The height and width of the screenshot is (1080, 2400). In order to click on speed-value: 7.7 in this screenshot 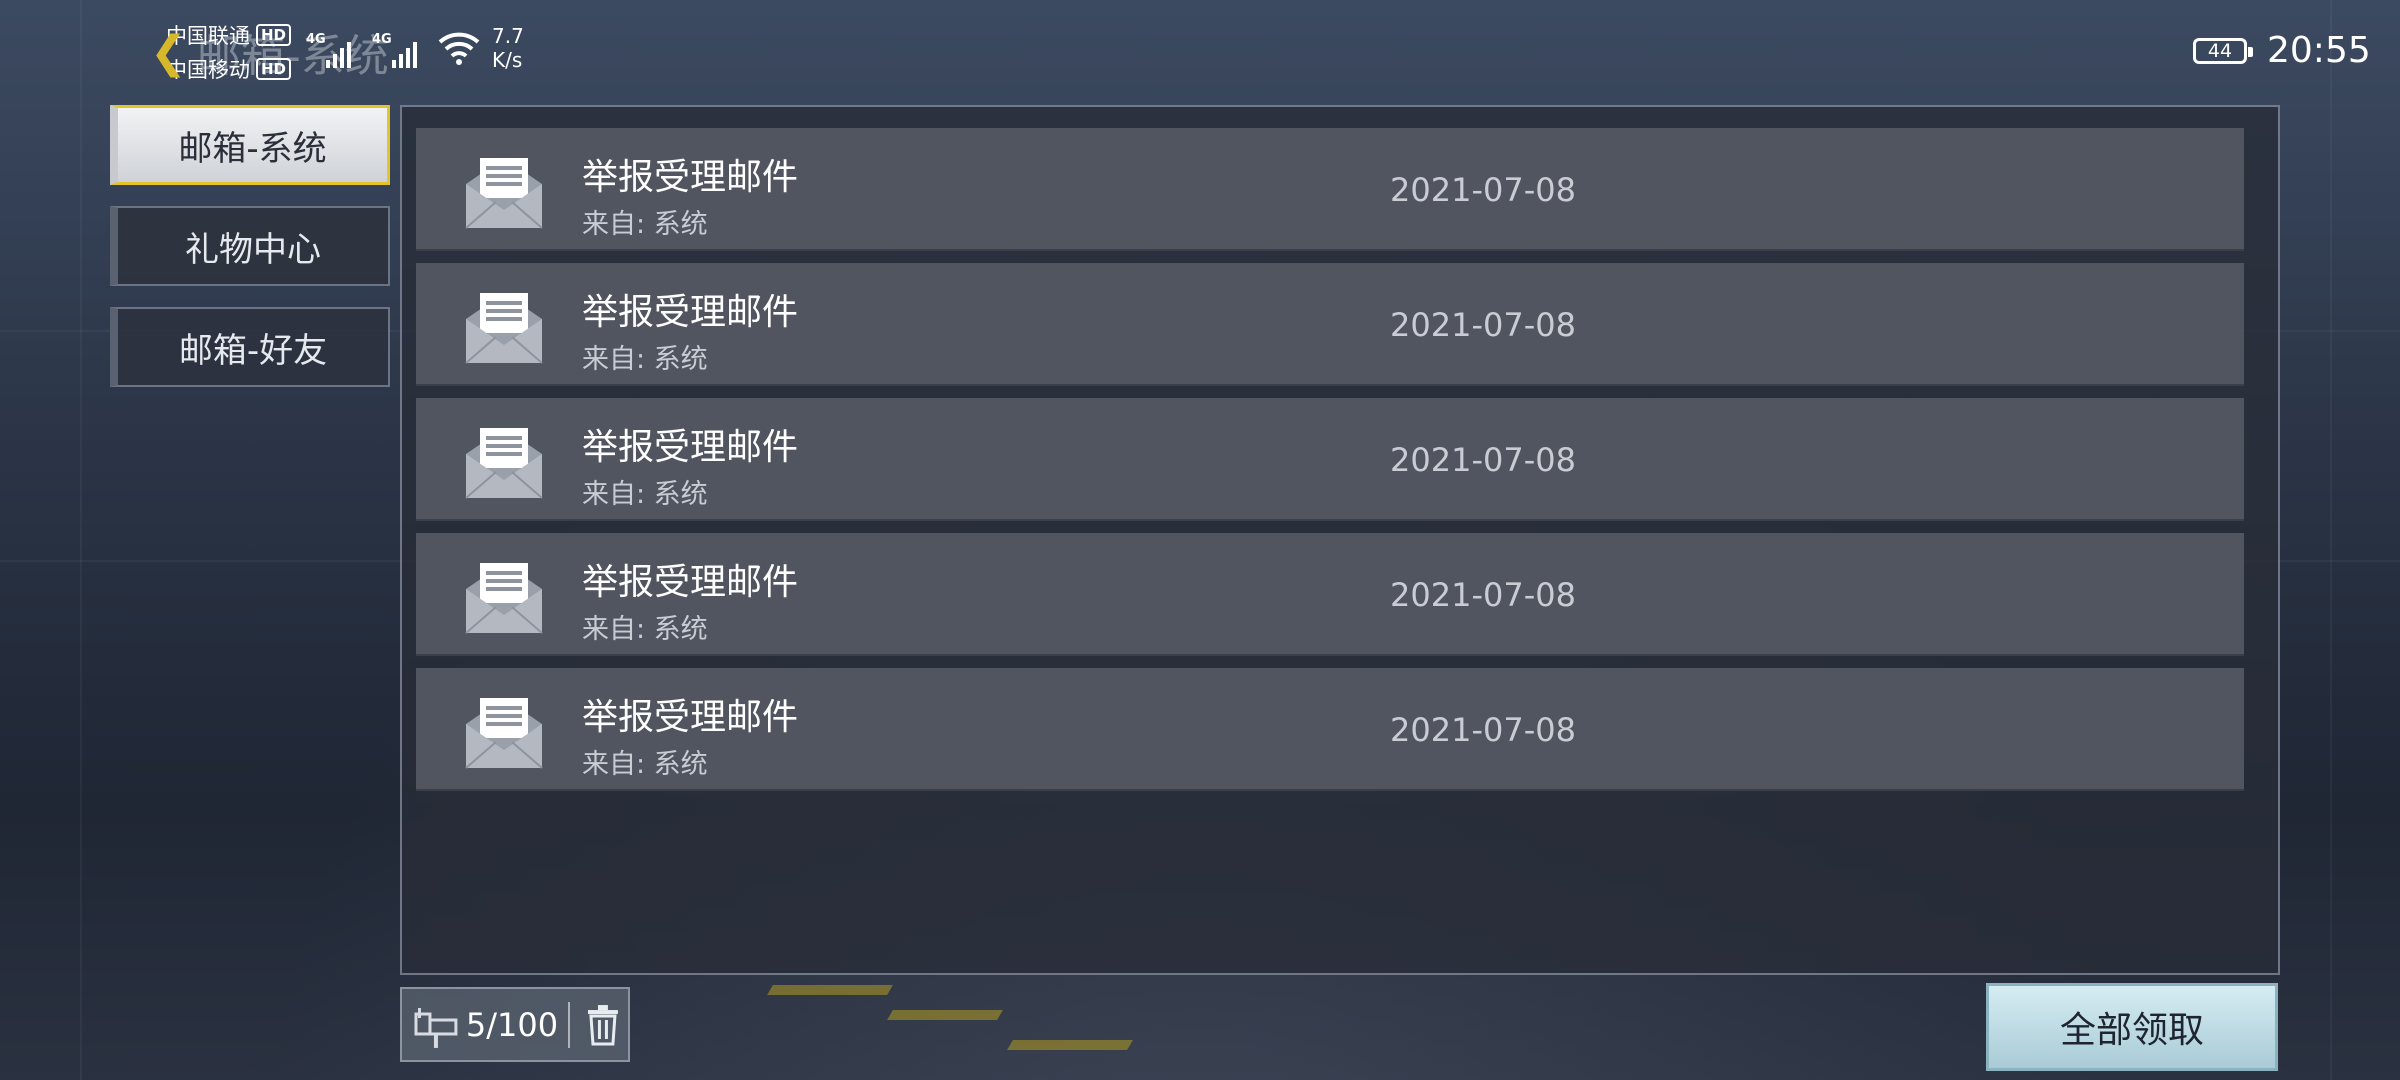, I will do `click(508, 36)`.